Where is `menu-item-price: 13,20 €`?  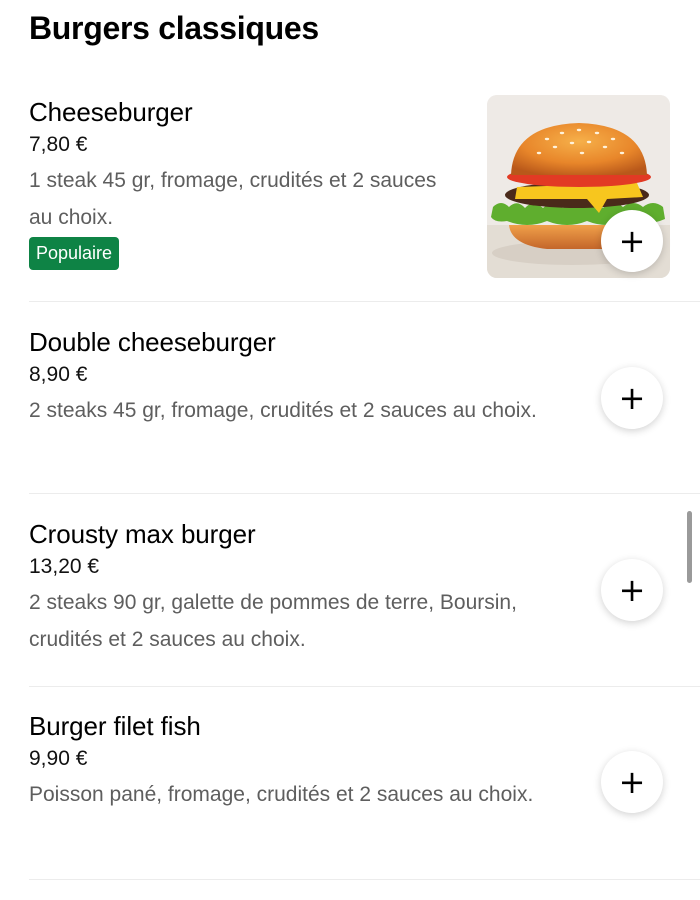 menu-item-price: 13,20 € is located at coordinates (64, 566).